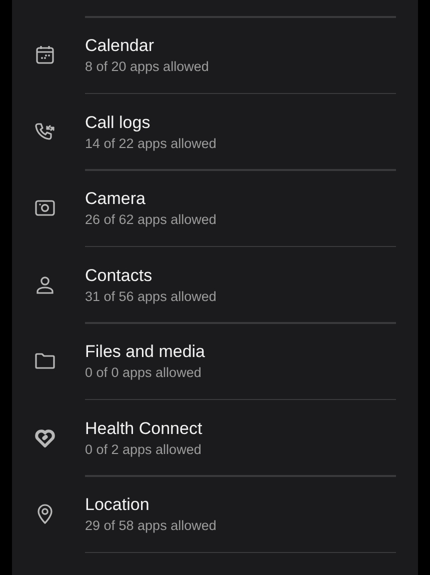  Describe the element at coordinates (115, 199) in the screenshot. I see `permission-title: Camera` at that location.